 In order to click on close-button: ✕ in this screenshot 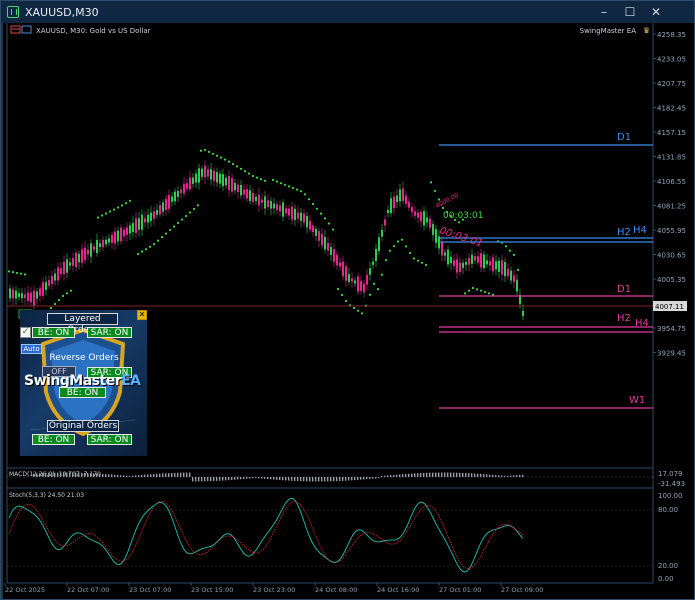, I will do `click(656, 12)`.